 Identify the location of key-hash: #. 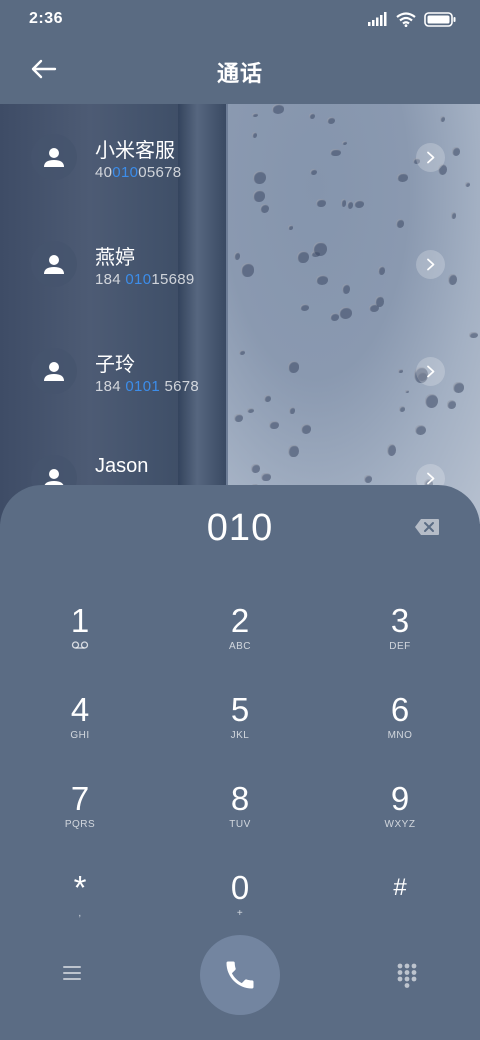
(400, 908).